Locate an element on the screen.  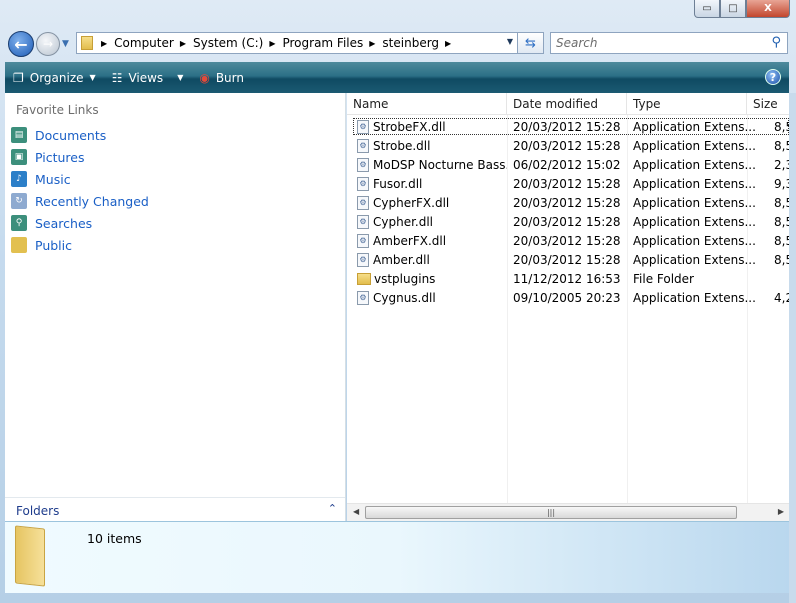
breadcrumb-program-files: Program Files is located at coordinates (322, 43).